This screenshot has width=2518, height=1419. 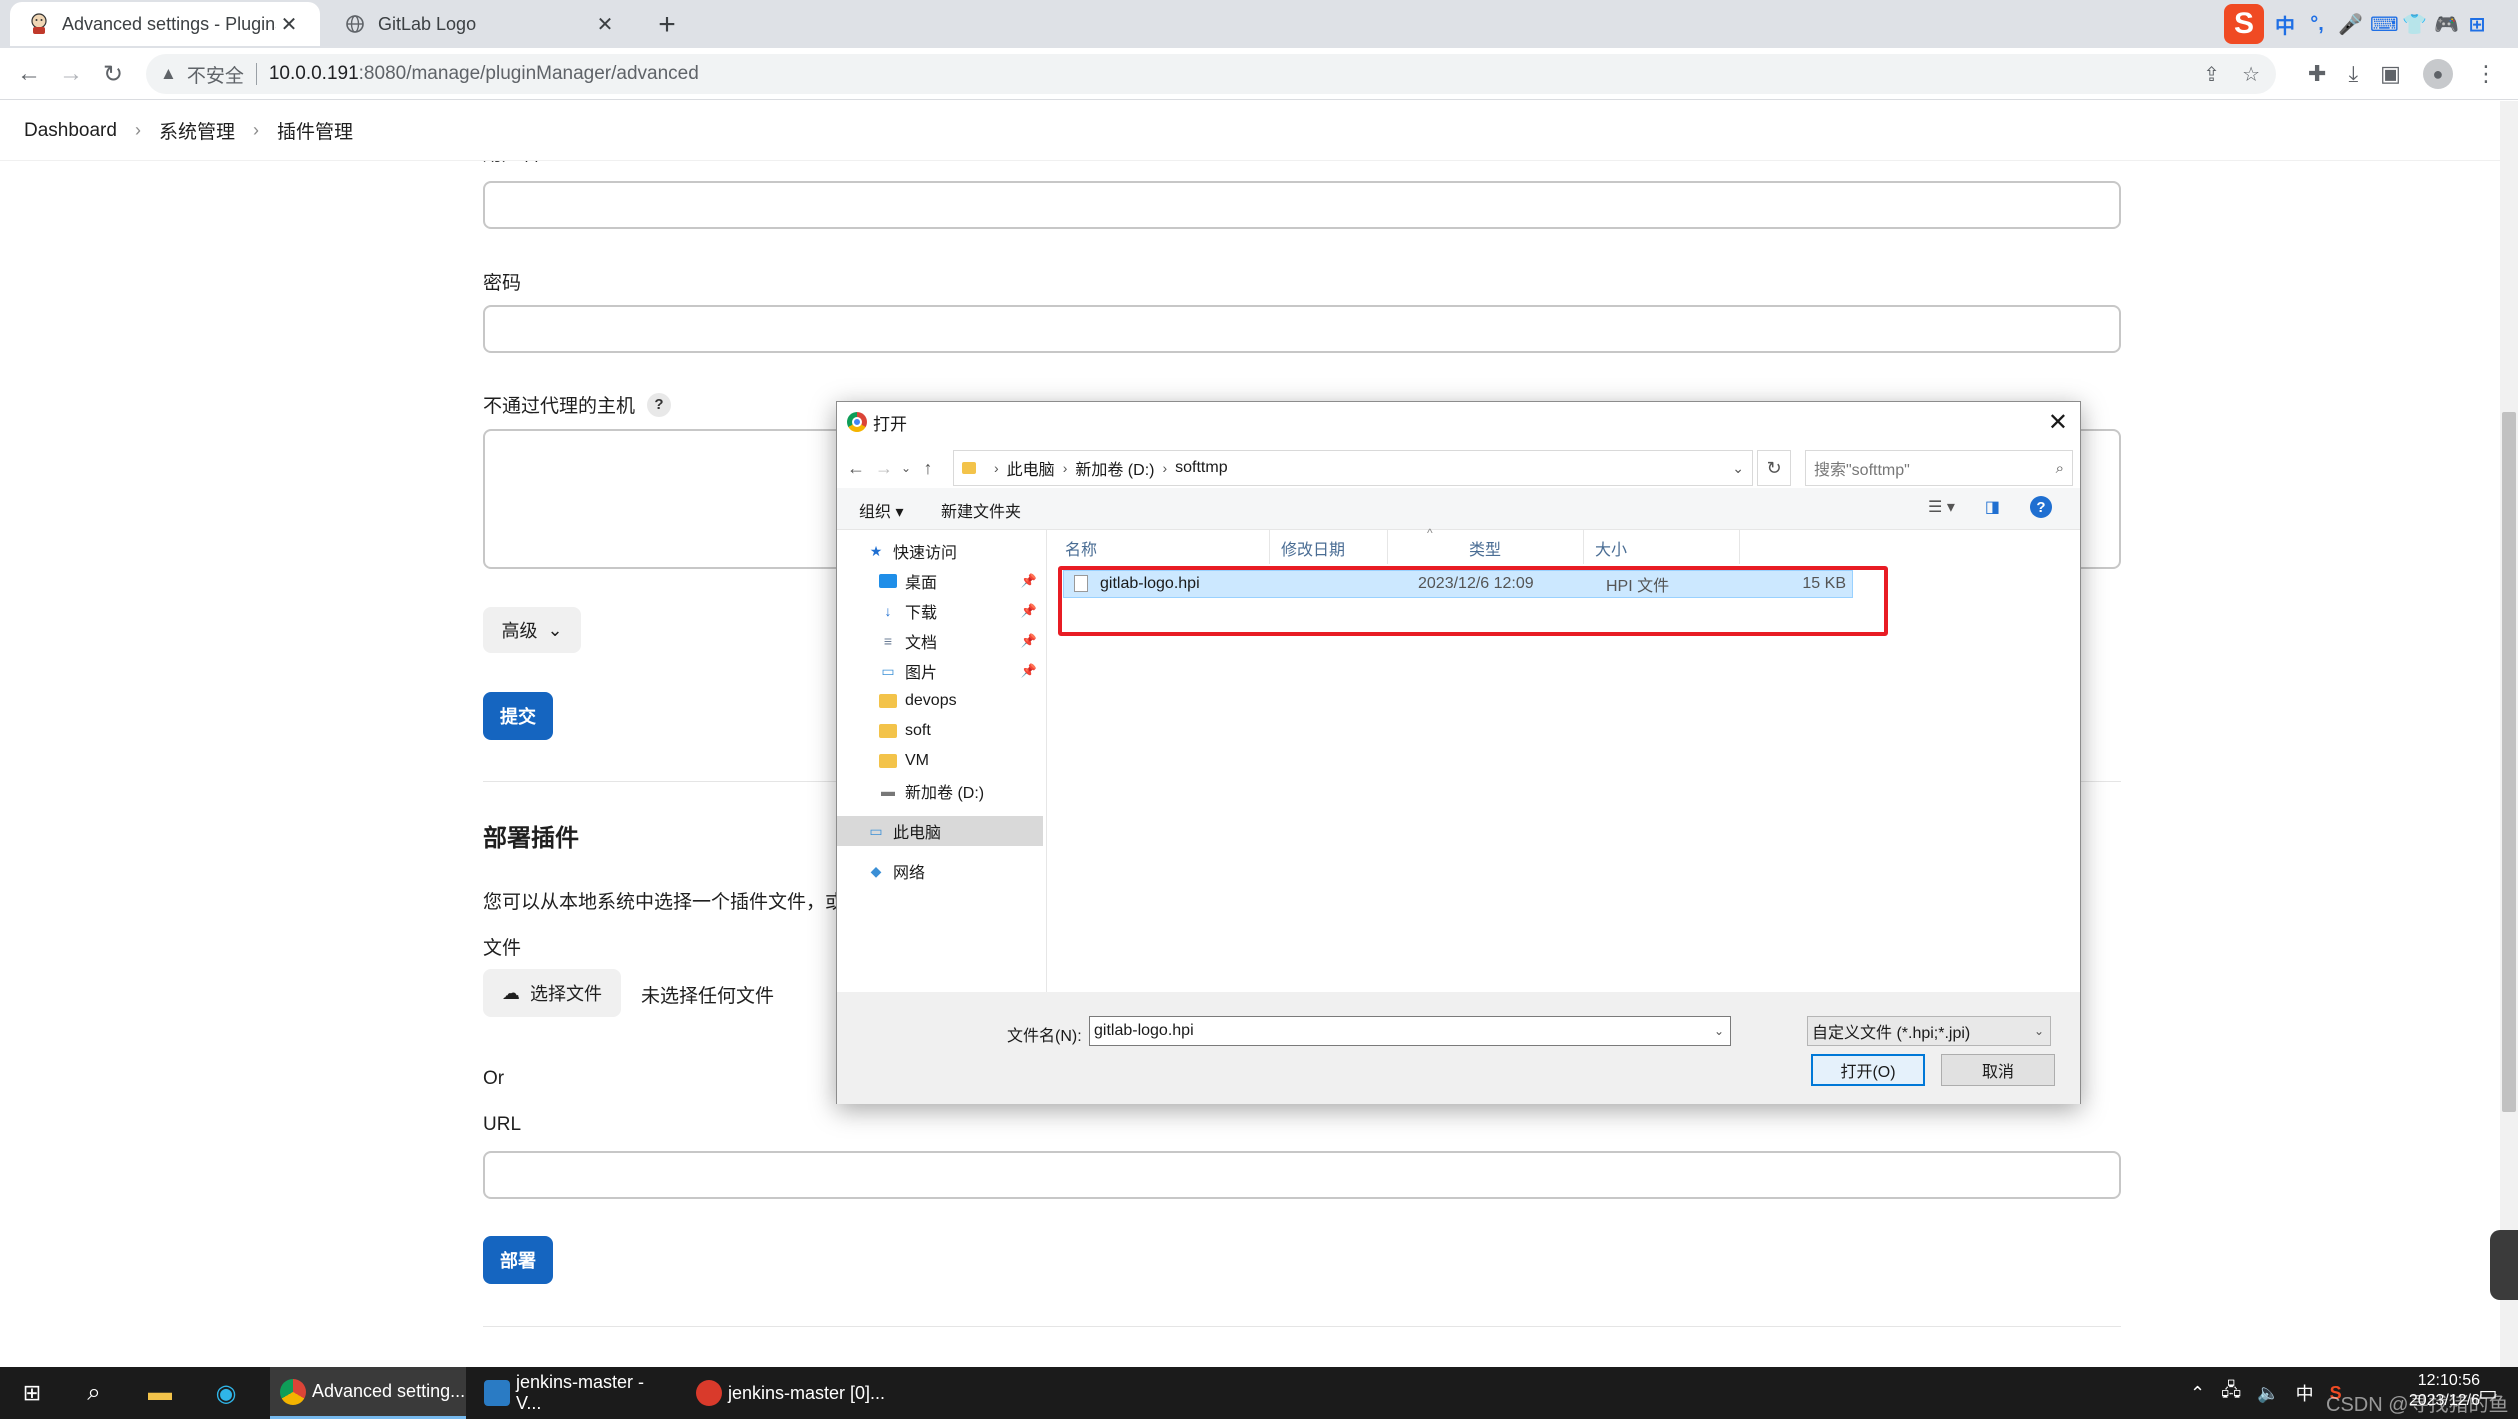 What do you see at coordinates (1044, 1036) in the screenshot?
I see `filename-label: 文件名(N):` at bounding box center [1044, 1036].